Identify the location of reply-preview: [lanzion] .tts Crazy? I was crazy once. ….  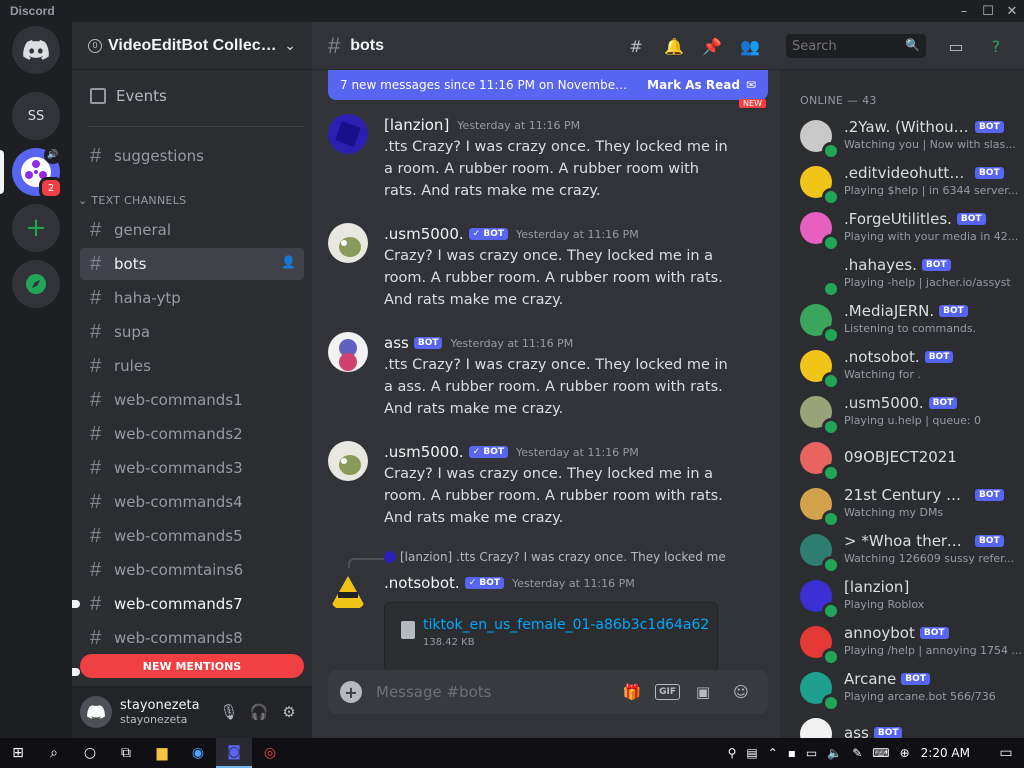
(555, 557).